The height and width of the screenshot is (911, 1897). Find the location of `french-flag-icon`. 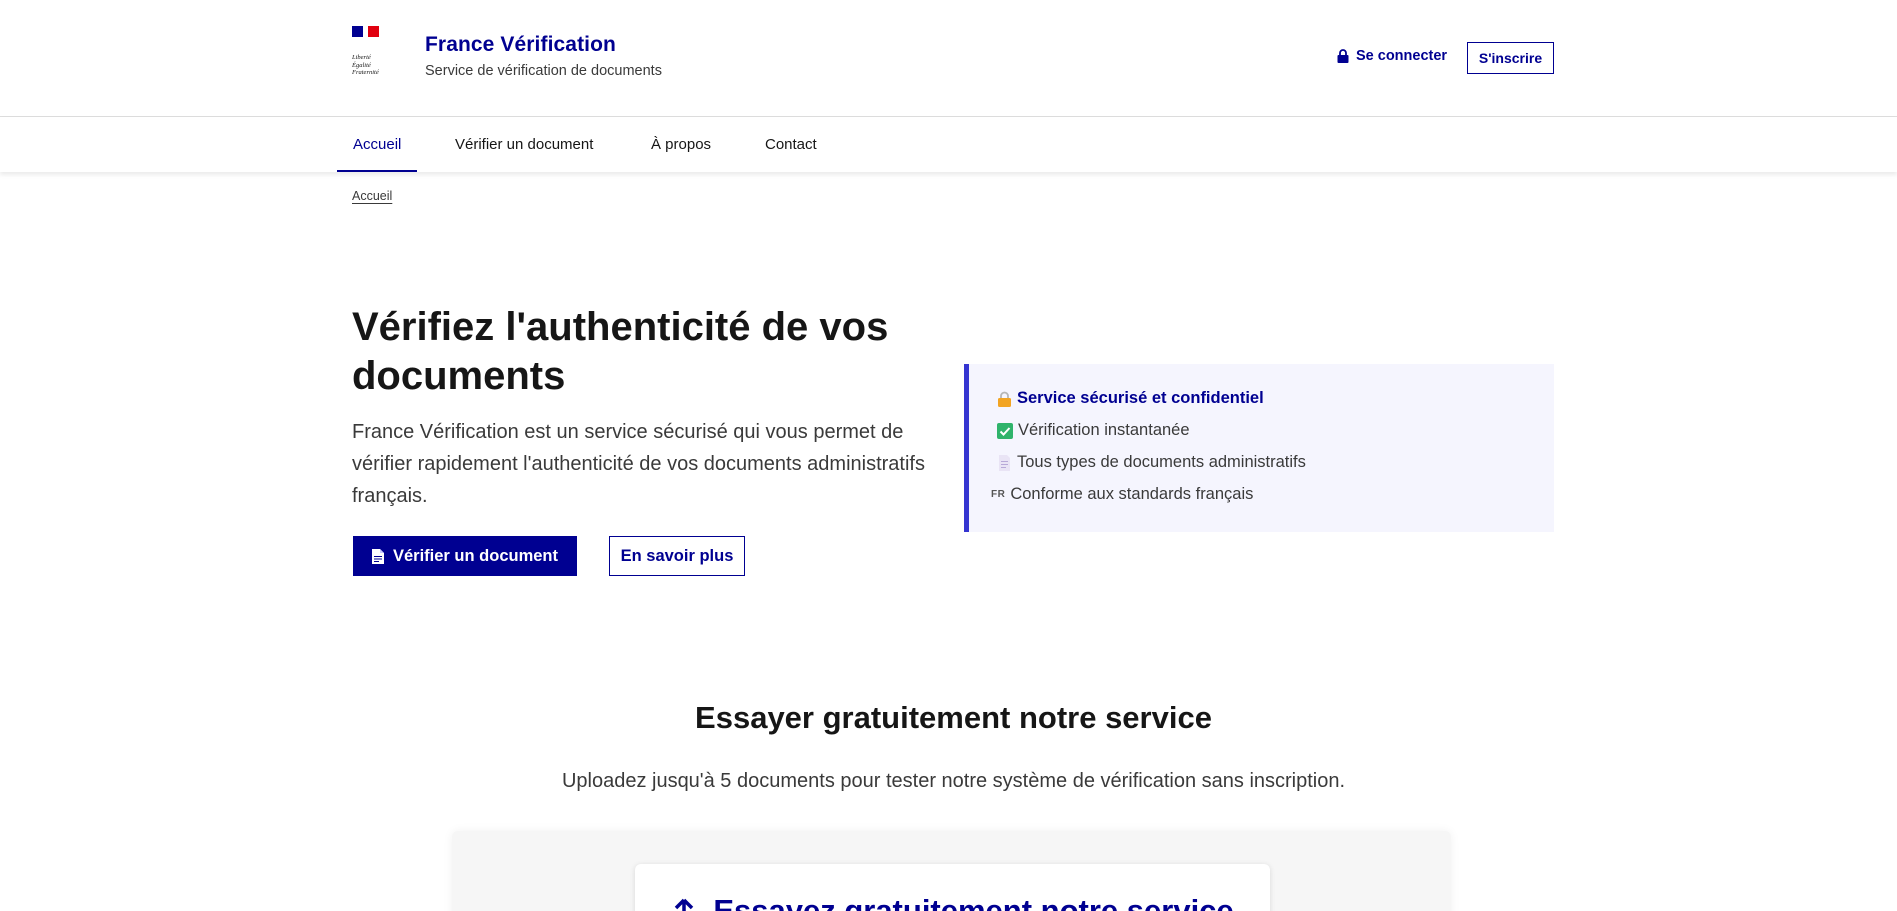

french-flag-icon is located at coordinates (375, 31).